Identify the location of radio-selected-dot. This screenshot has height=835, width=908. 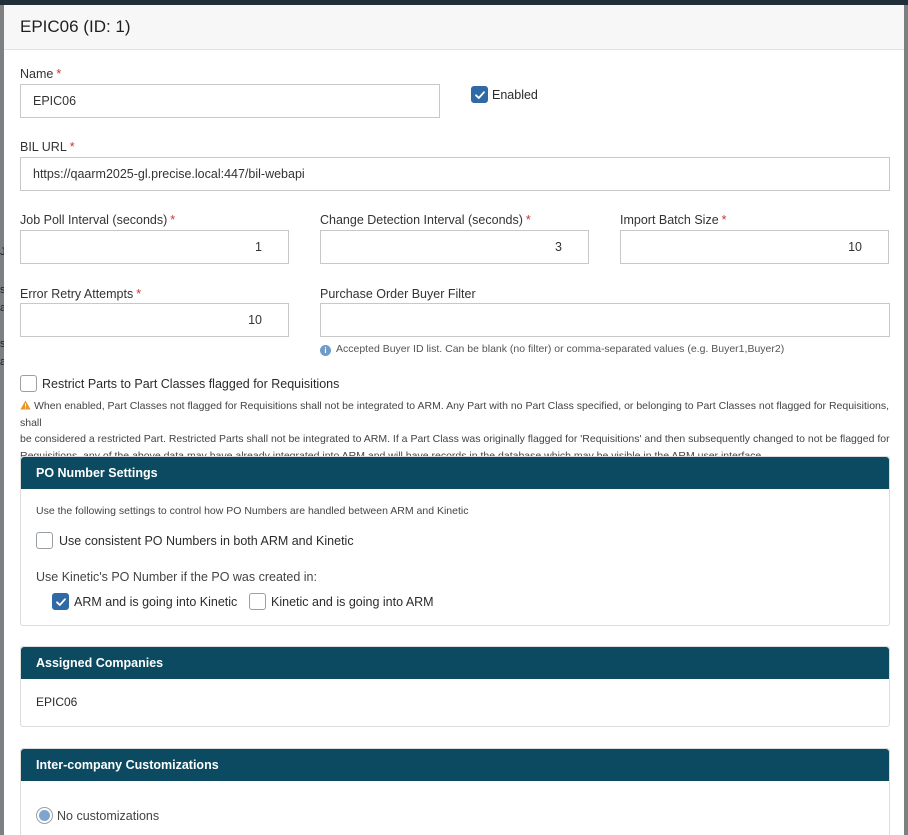
(44, 815).